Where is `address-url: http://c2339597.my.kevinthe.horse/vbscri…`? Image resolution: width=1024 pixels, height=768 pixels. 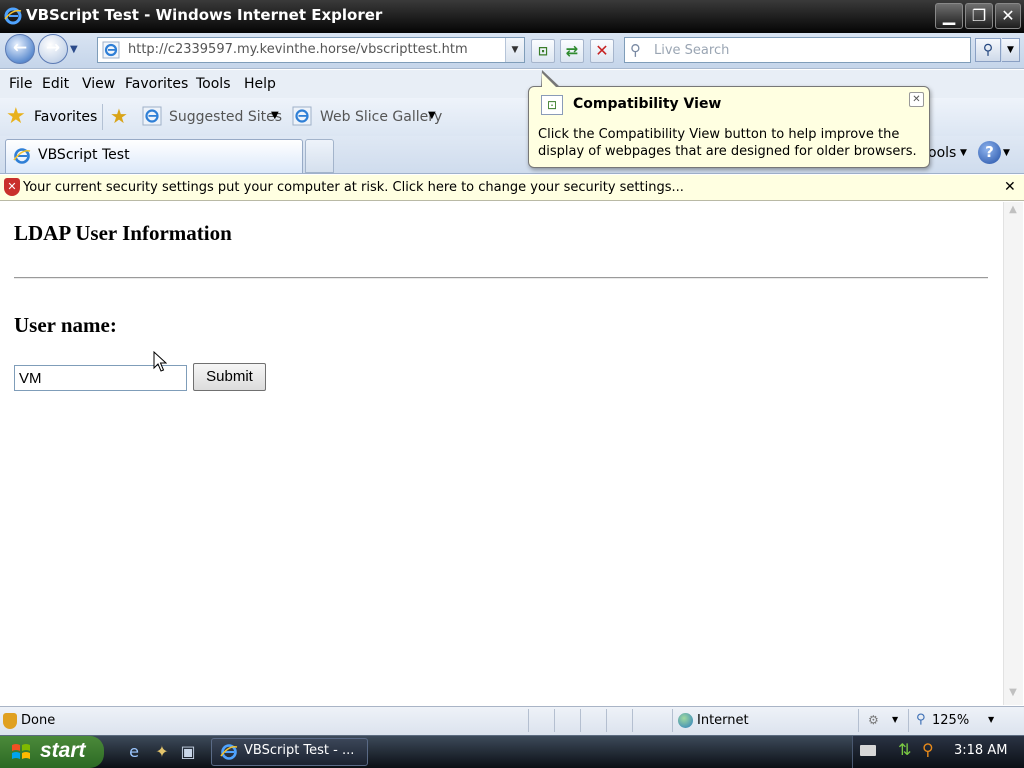
address-url: http://c2339597.my.kevinthe.horse/vbscri… is located at coordinates (298, 49).